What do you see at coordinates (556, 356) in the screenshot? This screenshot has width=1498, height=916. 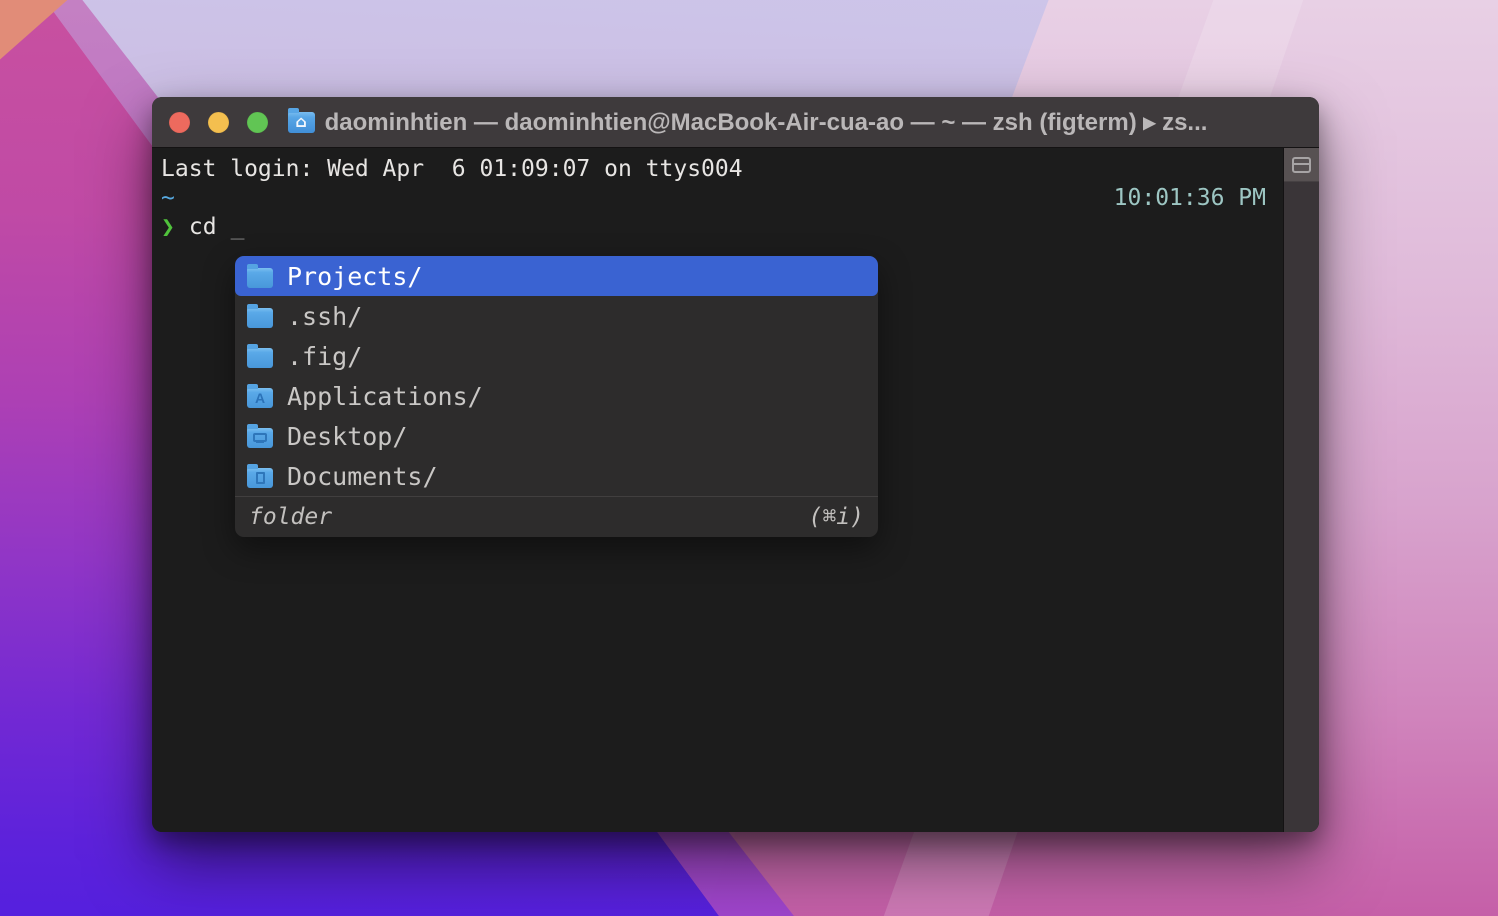 I see `autocomplete-item: .fig/` at bounding box center [556, 356].